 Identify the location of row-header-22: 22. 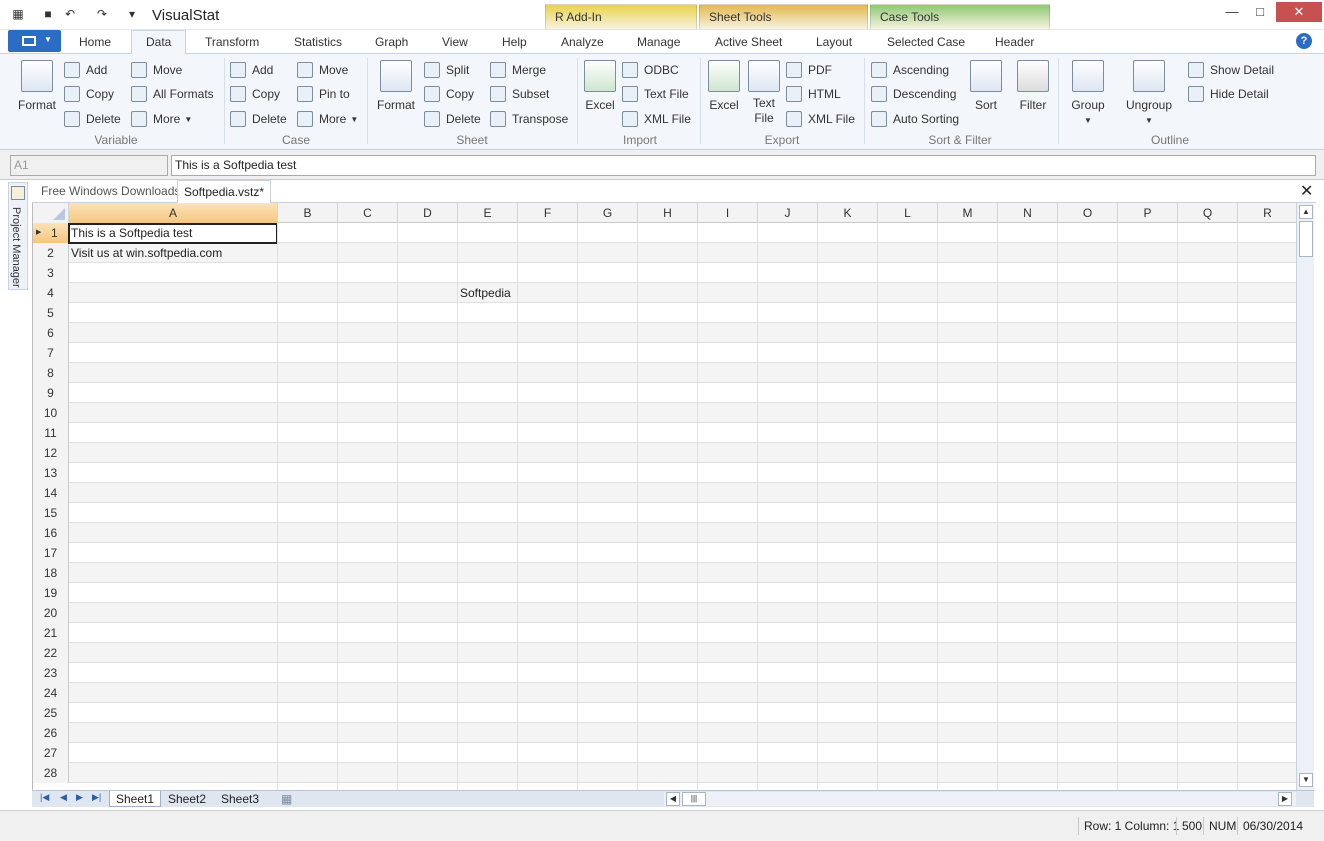
(51, 653).